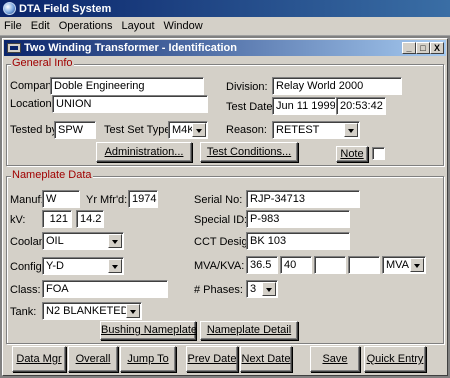  Describe the element at coordinates (57, 219) in the screenshot. I see `kv-field-1: 121` at that location.